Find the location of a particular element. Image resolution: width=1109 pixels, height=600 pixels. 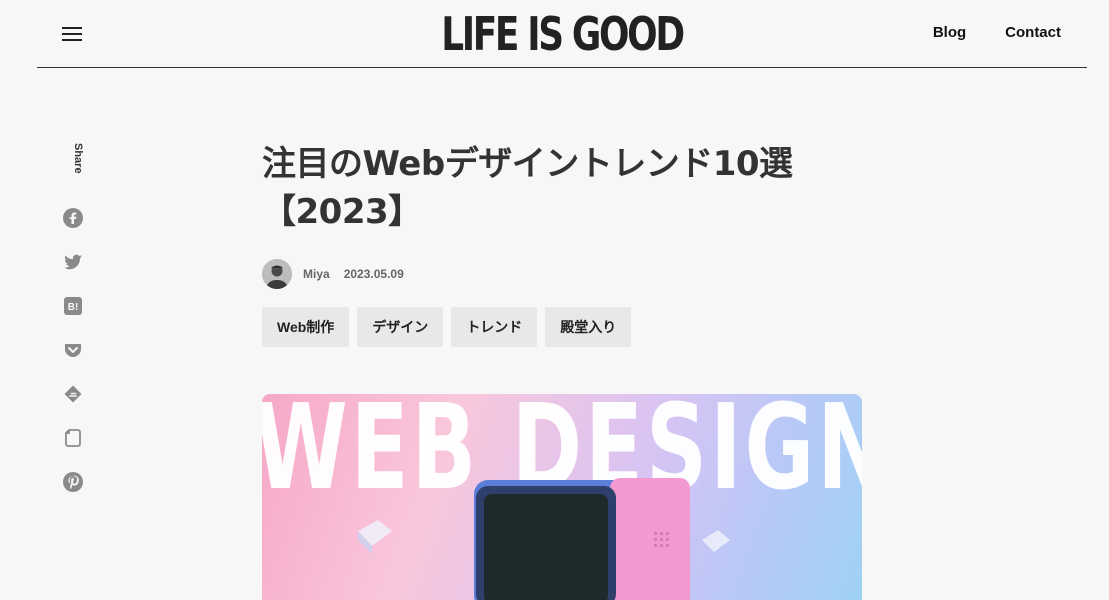

author-avatar is located at coordinates (277, 274).